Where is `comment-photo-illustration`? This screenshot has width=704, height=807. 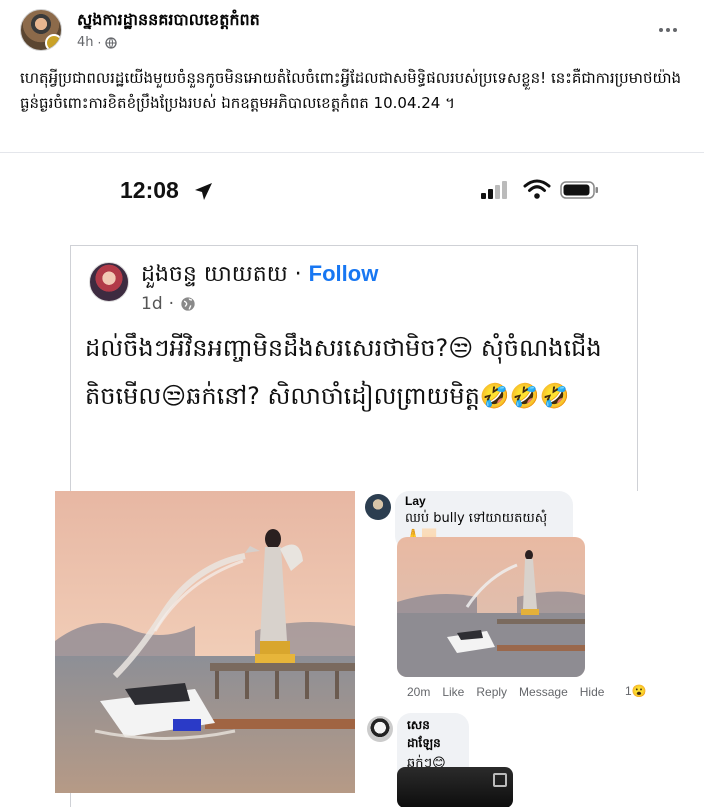 comment-photo-illustration is located at coordinates (491, 607).